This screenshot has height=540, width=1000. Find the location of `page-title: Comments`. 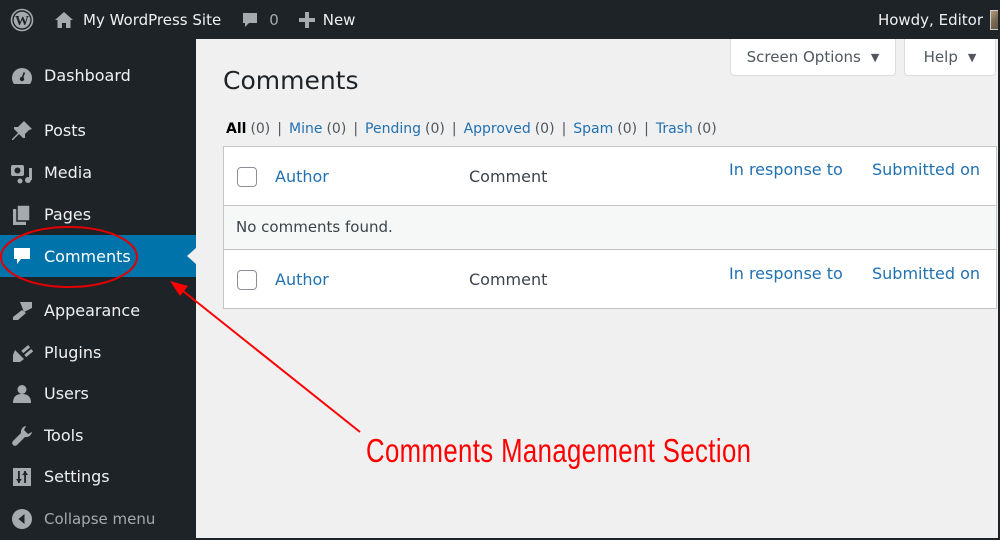

page-title: Comments is located at coordinates (291, 80).